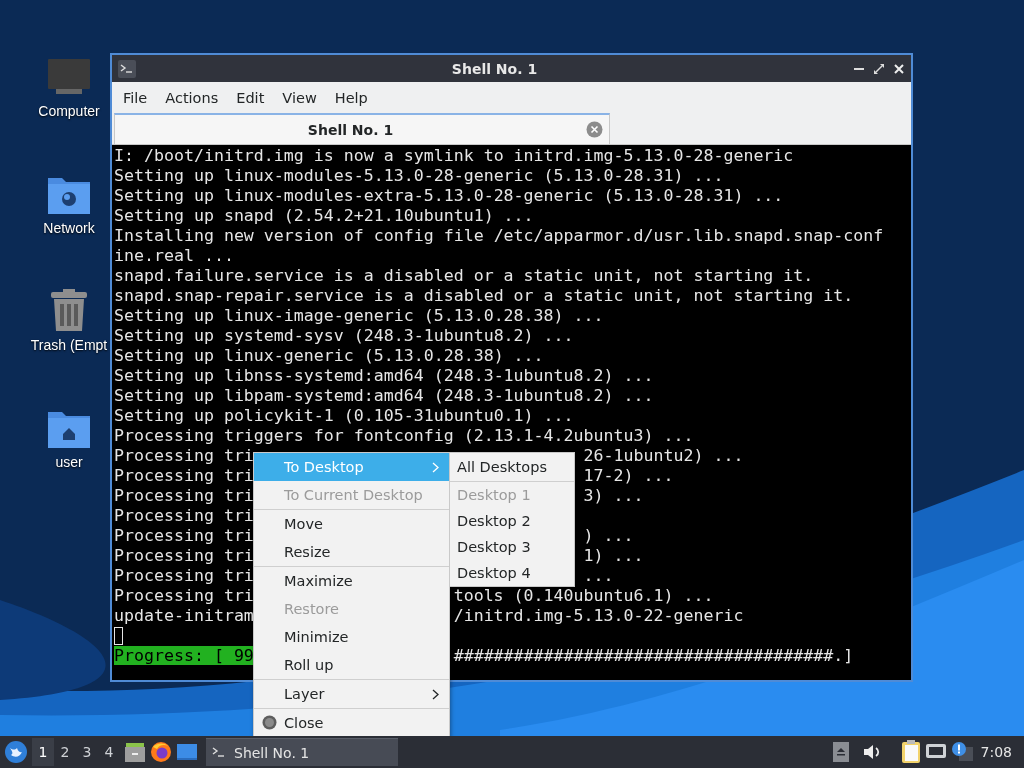 Image resolution: width=1024 pixels, height=768 pixels. What do you see at coordinates (910, 752) in the screenshot?
I see `clipboard-icon` at bounding box center [910, 752].